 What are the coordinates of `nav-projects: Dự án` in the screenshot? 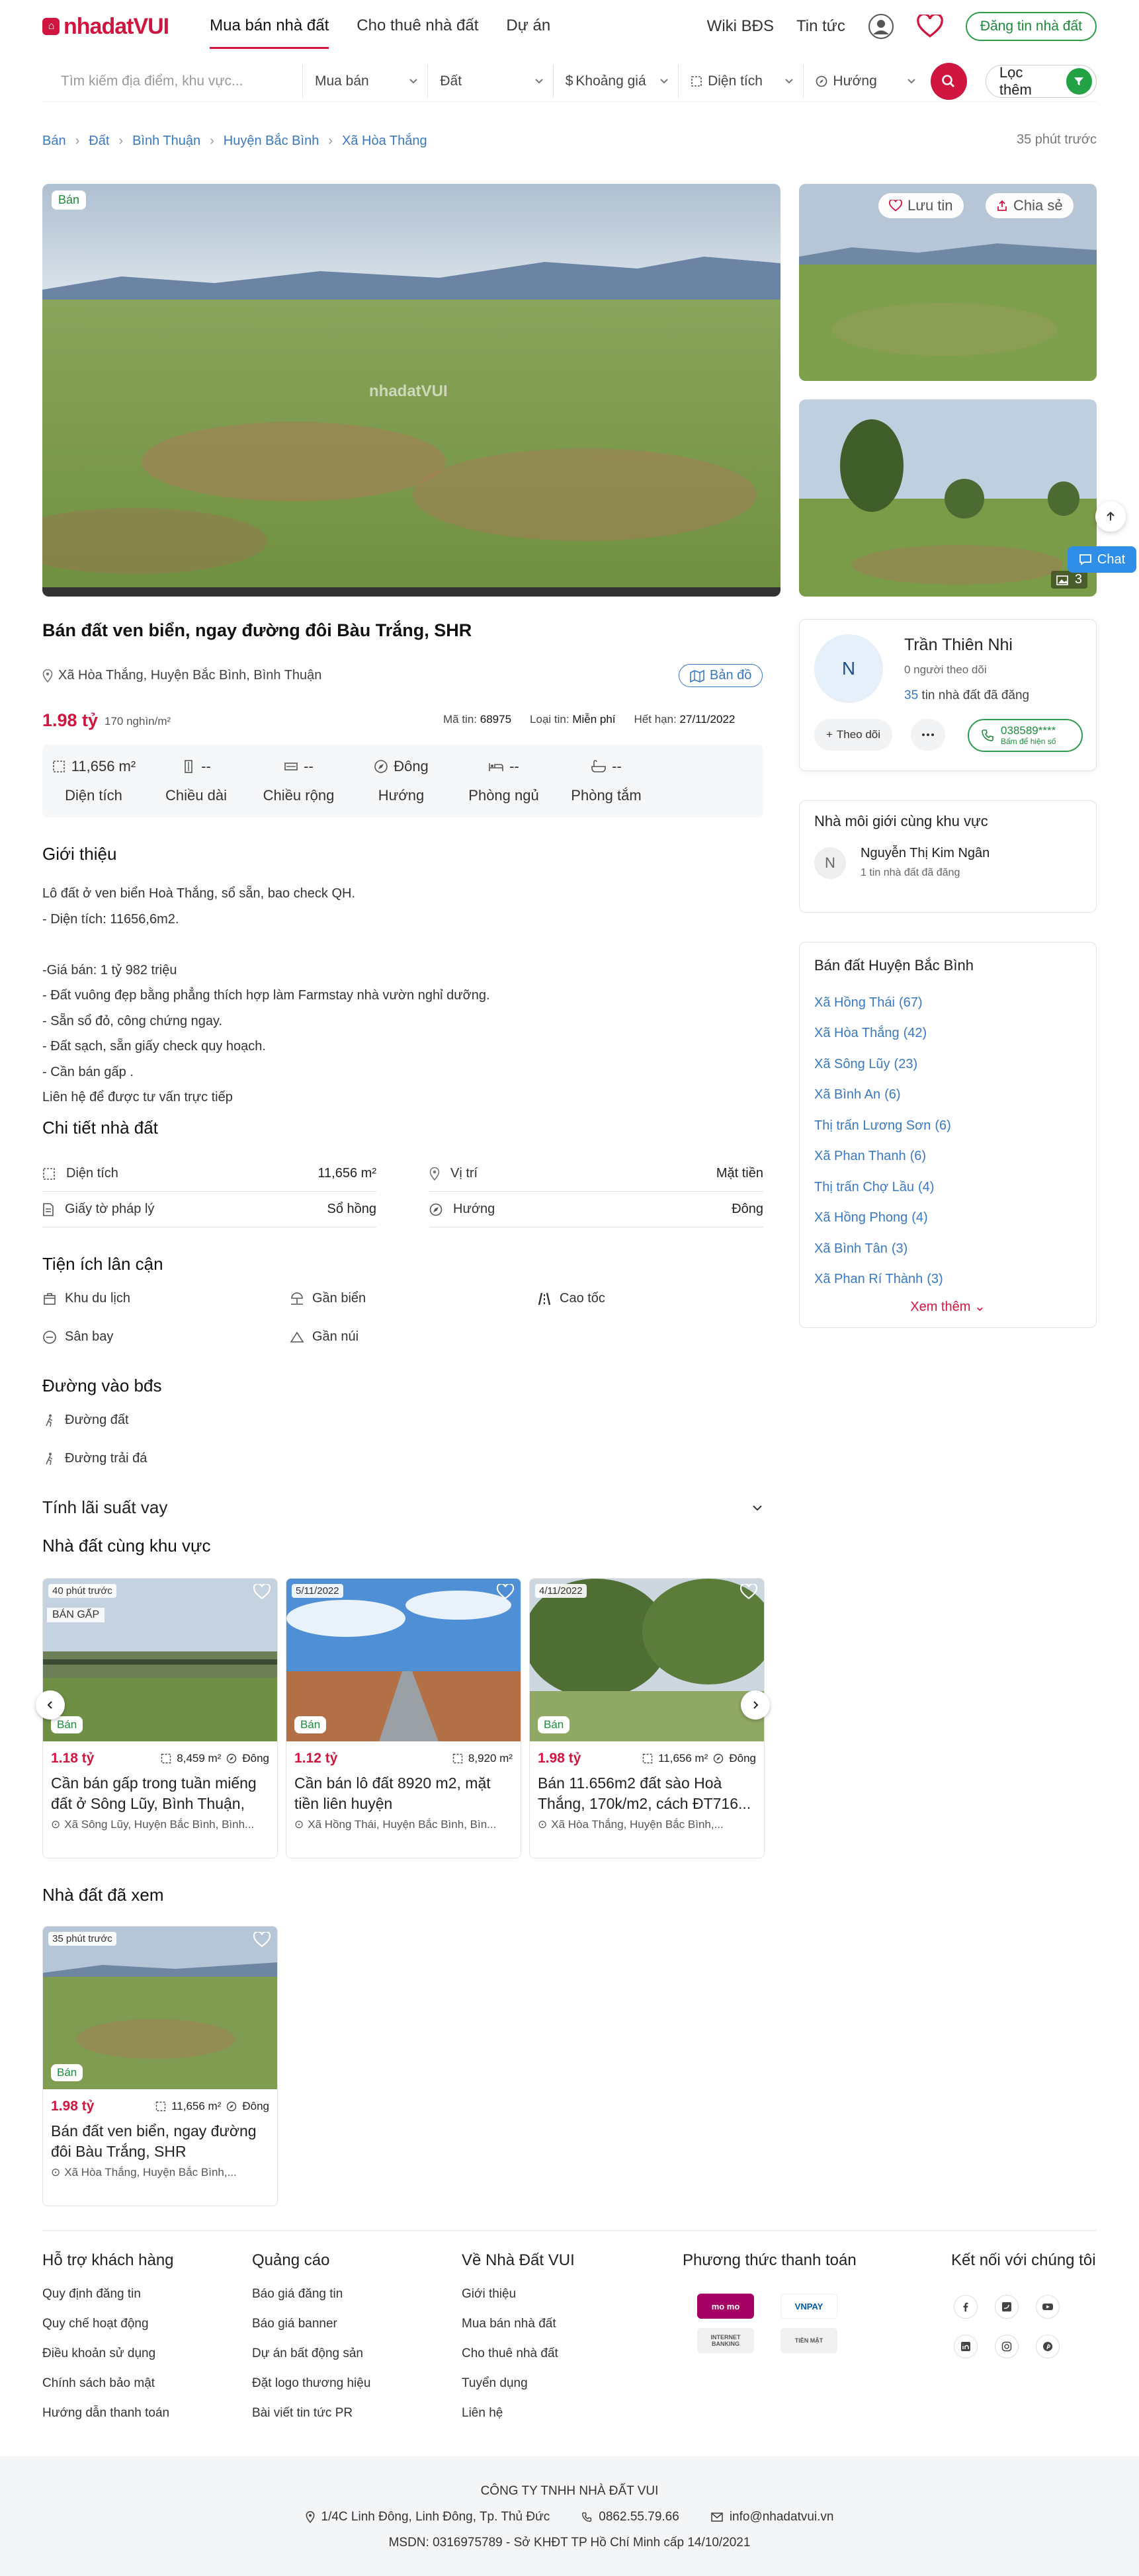 It's located at (528, 27).